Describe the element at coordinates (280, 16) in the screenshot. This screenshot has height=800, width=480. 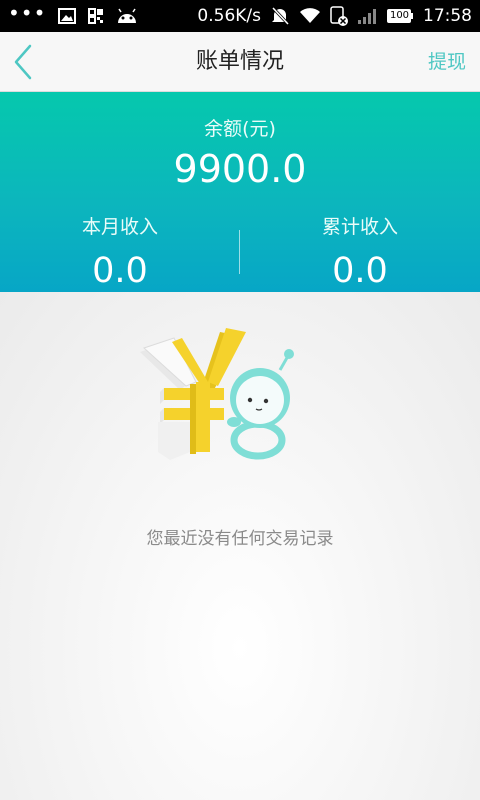
I see `mute-icon` at that location.